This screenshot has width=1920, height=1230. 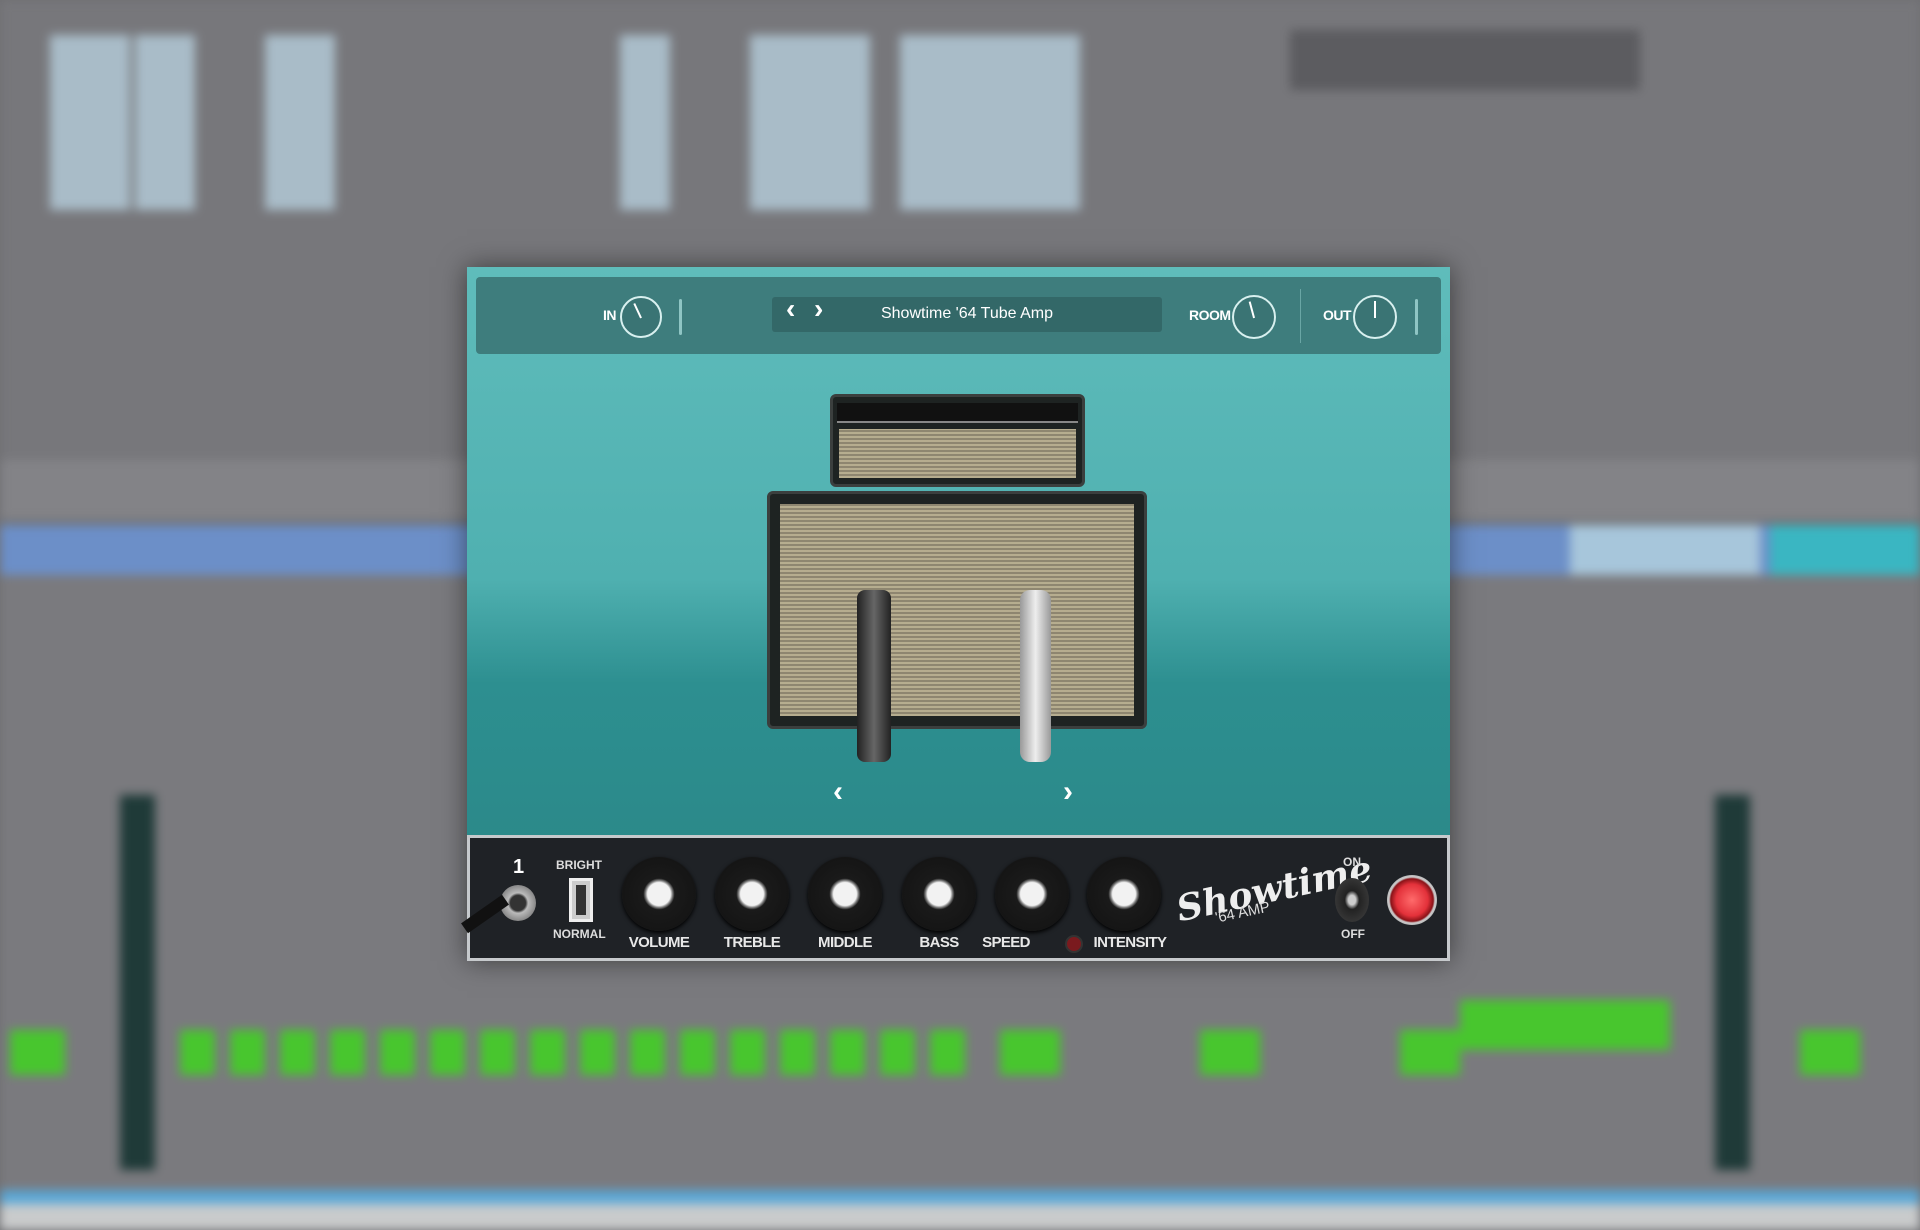 What do you see at coordinates (957, 440) in the screenshot?
I see `amp-head` at bounding box center [957, 440].